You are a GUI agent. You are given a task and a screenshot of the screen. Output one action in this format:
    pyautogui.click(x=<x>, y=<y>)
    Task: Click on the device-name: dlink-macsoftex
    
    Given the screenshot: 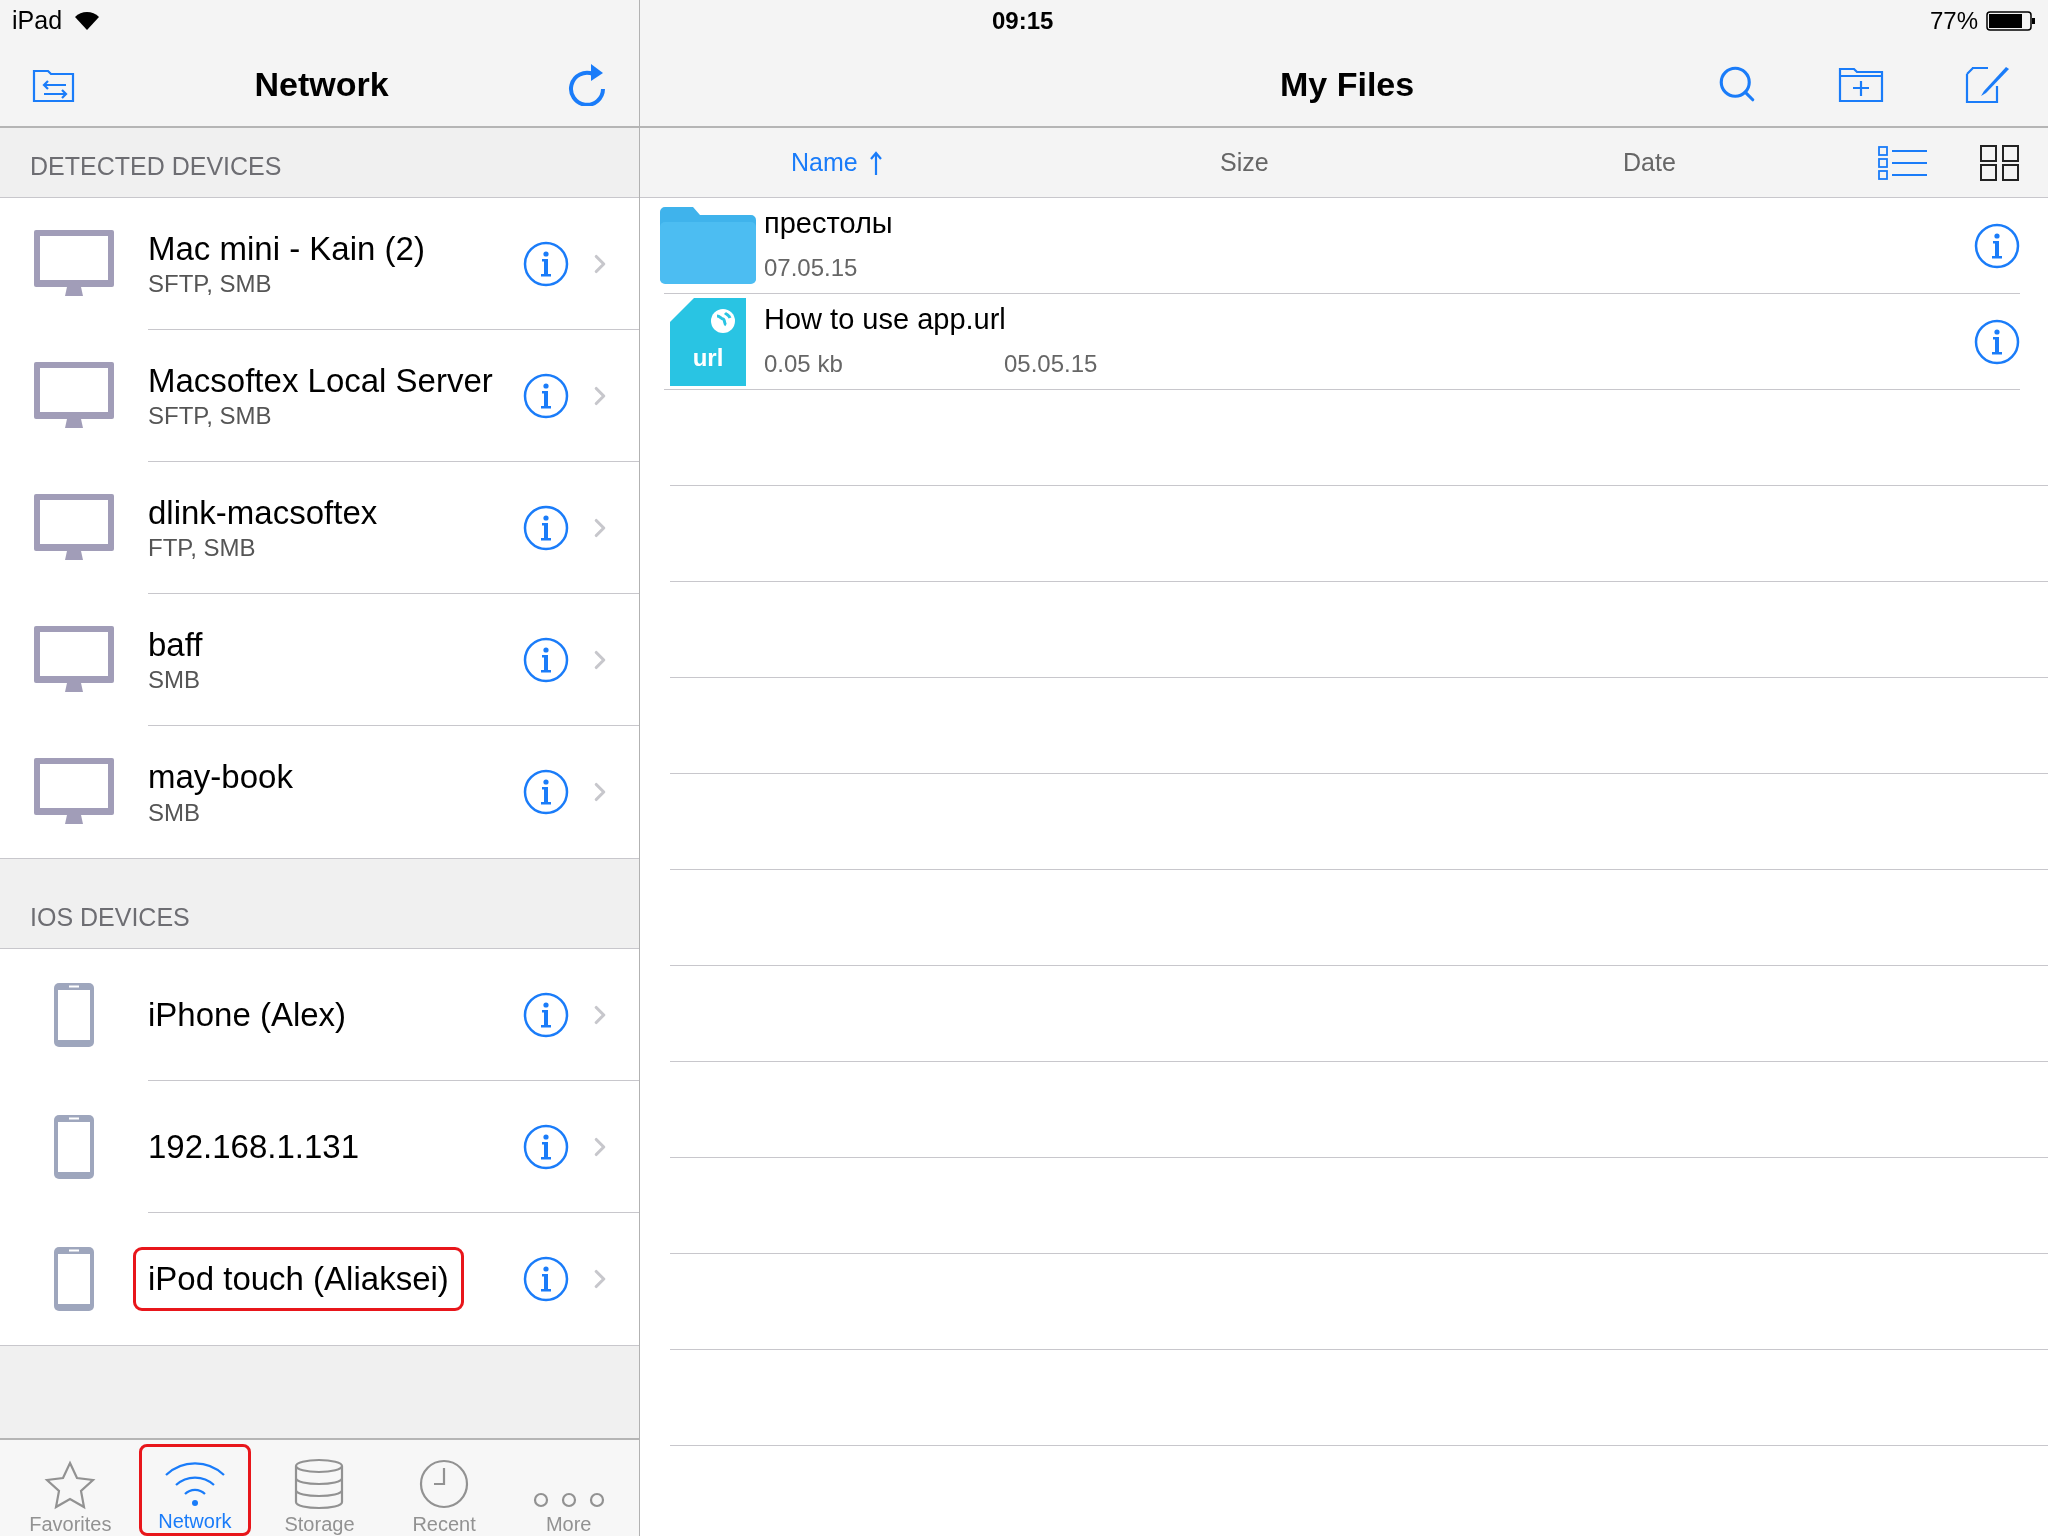 What is the action you would take?
    pyautogui.click(x=263, y=512)
    